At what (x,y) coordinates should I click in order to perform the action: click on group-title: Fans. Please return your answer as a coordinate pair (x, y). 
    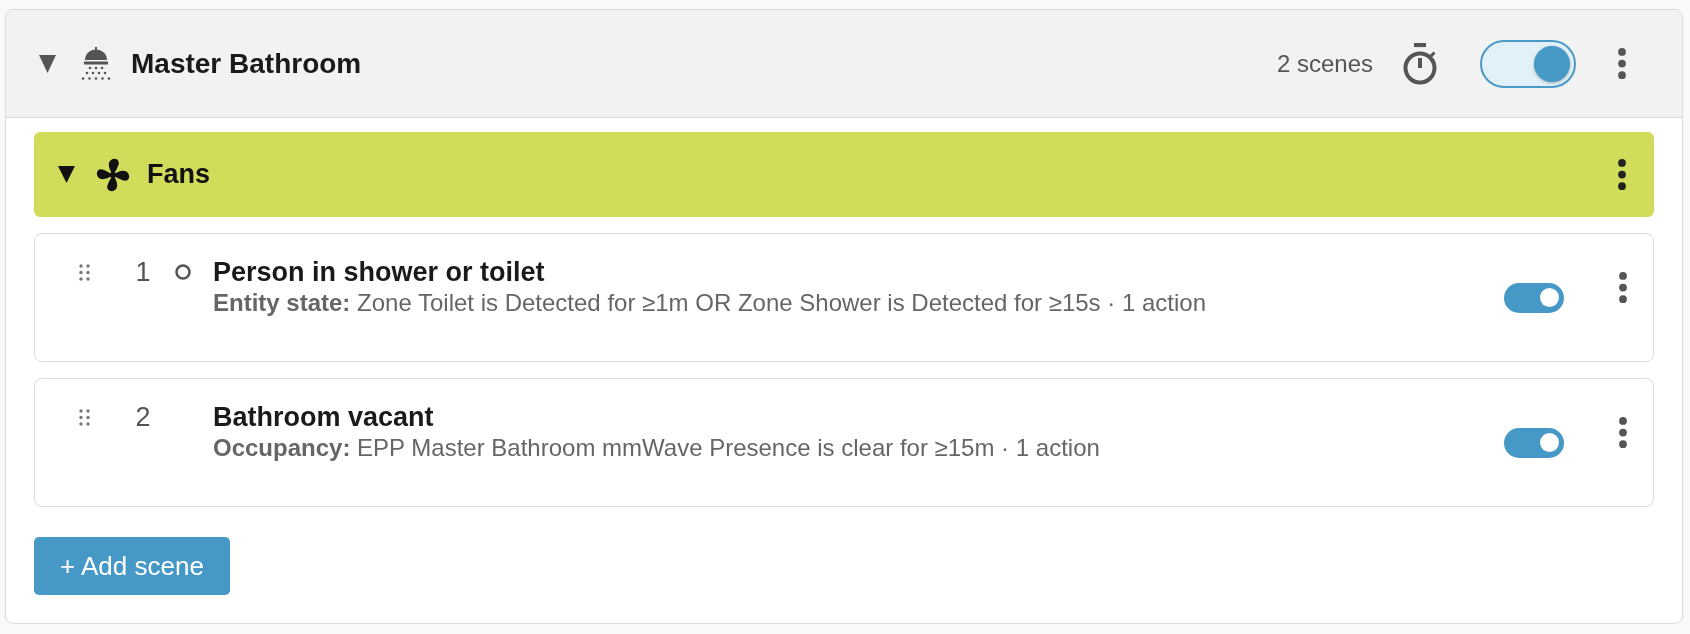
    Looking at the image, I should click on (179, 174).